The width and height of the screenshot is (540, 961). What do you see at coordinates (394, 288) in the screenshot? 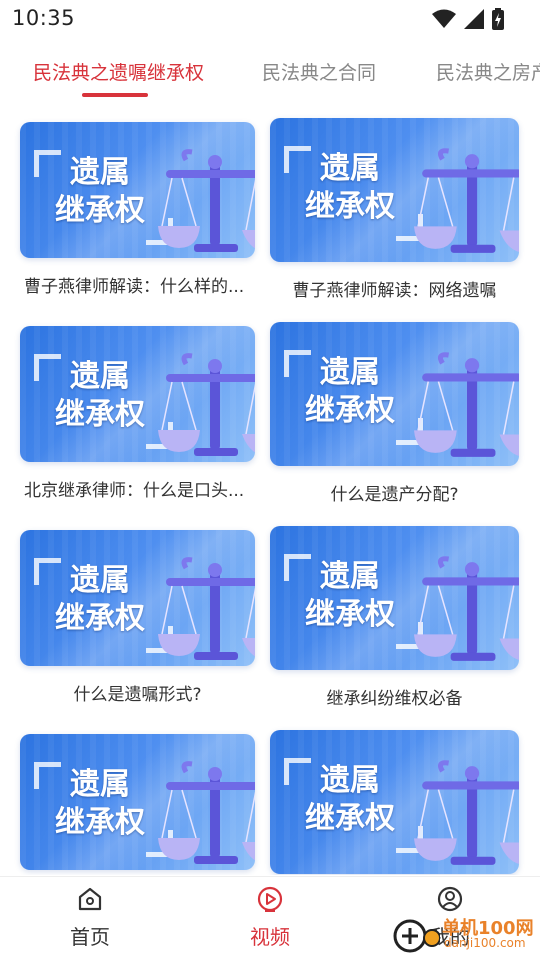
I see `video-caption: 曹子燕律师解读：网络遗嘱` at bounding box center [394, 288].